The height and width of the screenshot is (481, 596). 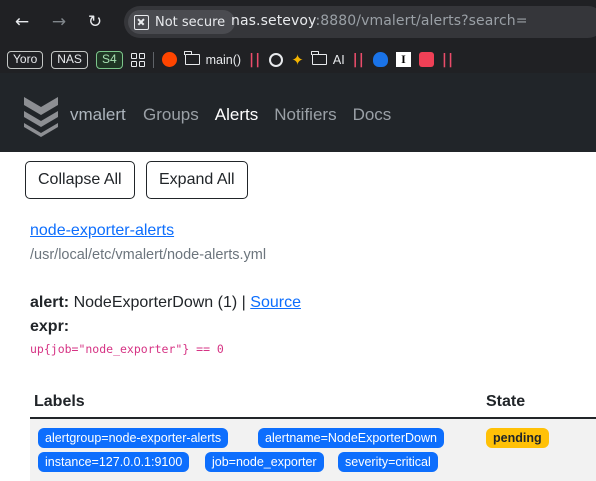 I want to click on bookmark-yoro: Yoro, so click(x=25, y=59).